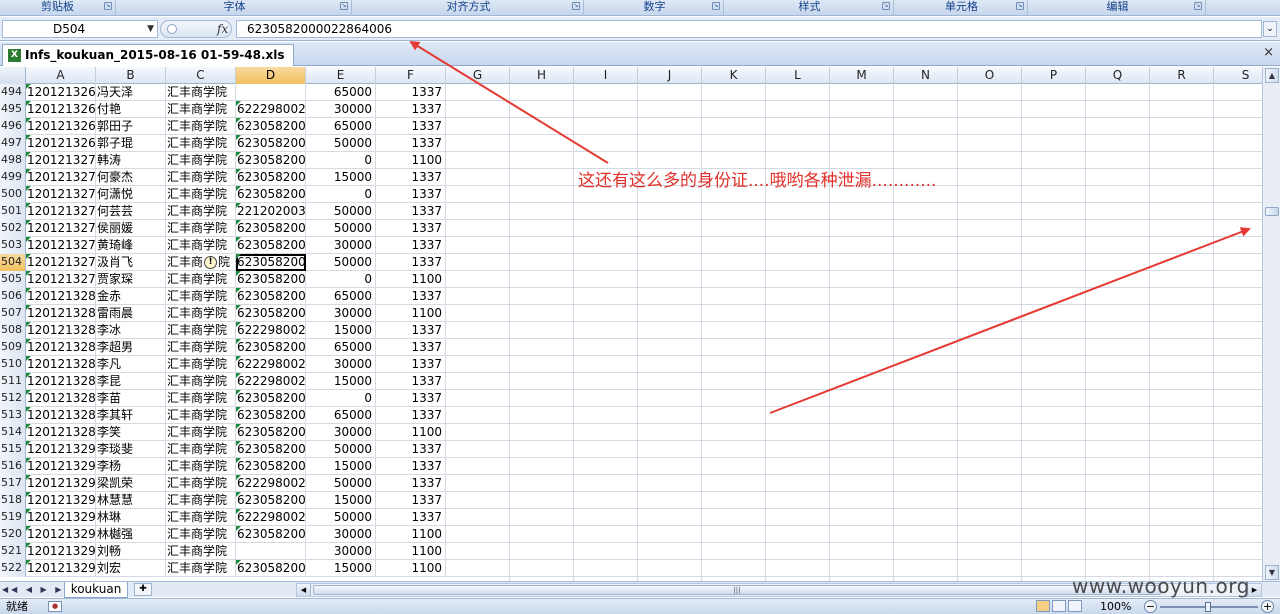 The image size is (1280, 614). I want to click on select-all-corner, so click(13, 75).